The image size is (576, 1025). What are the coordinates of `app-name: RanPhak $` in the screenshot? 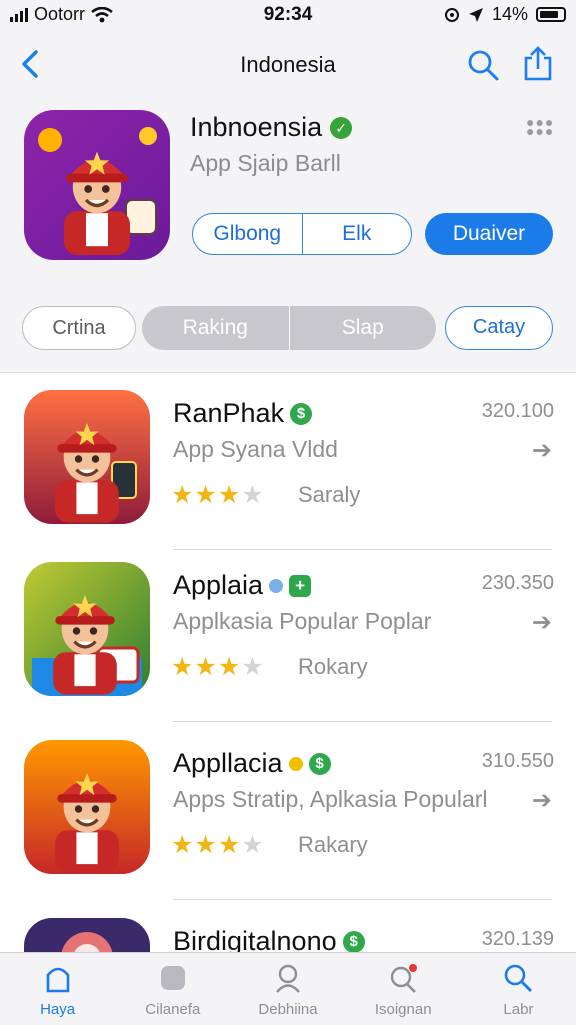 It's located at (243, 413).